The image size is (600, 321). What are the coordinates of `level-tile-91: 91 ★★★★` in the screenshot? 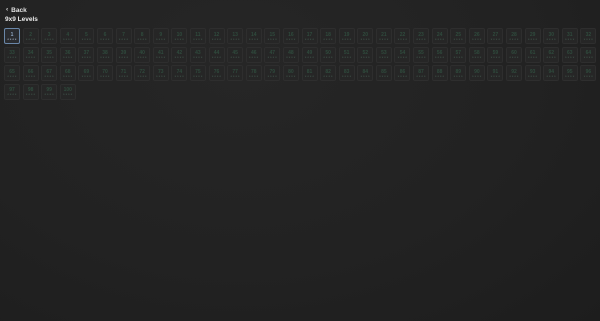 It's located at (495, 73).